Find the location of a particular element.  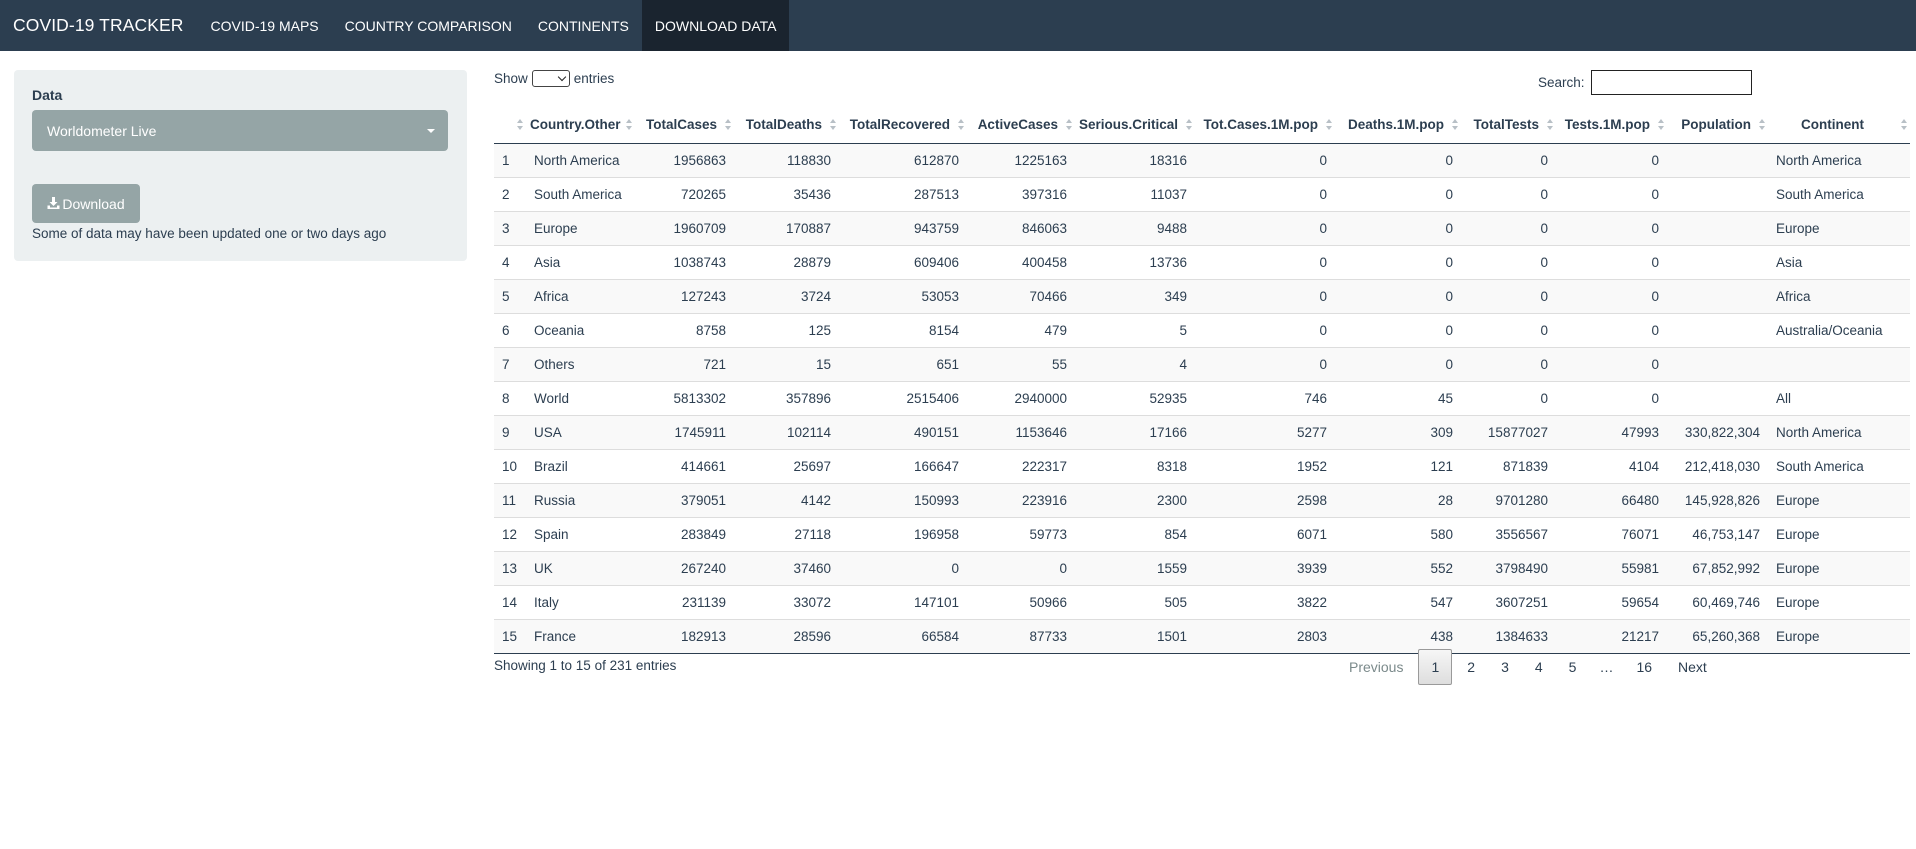

table-cell: 27118 is located at coordinates (786, 534).